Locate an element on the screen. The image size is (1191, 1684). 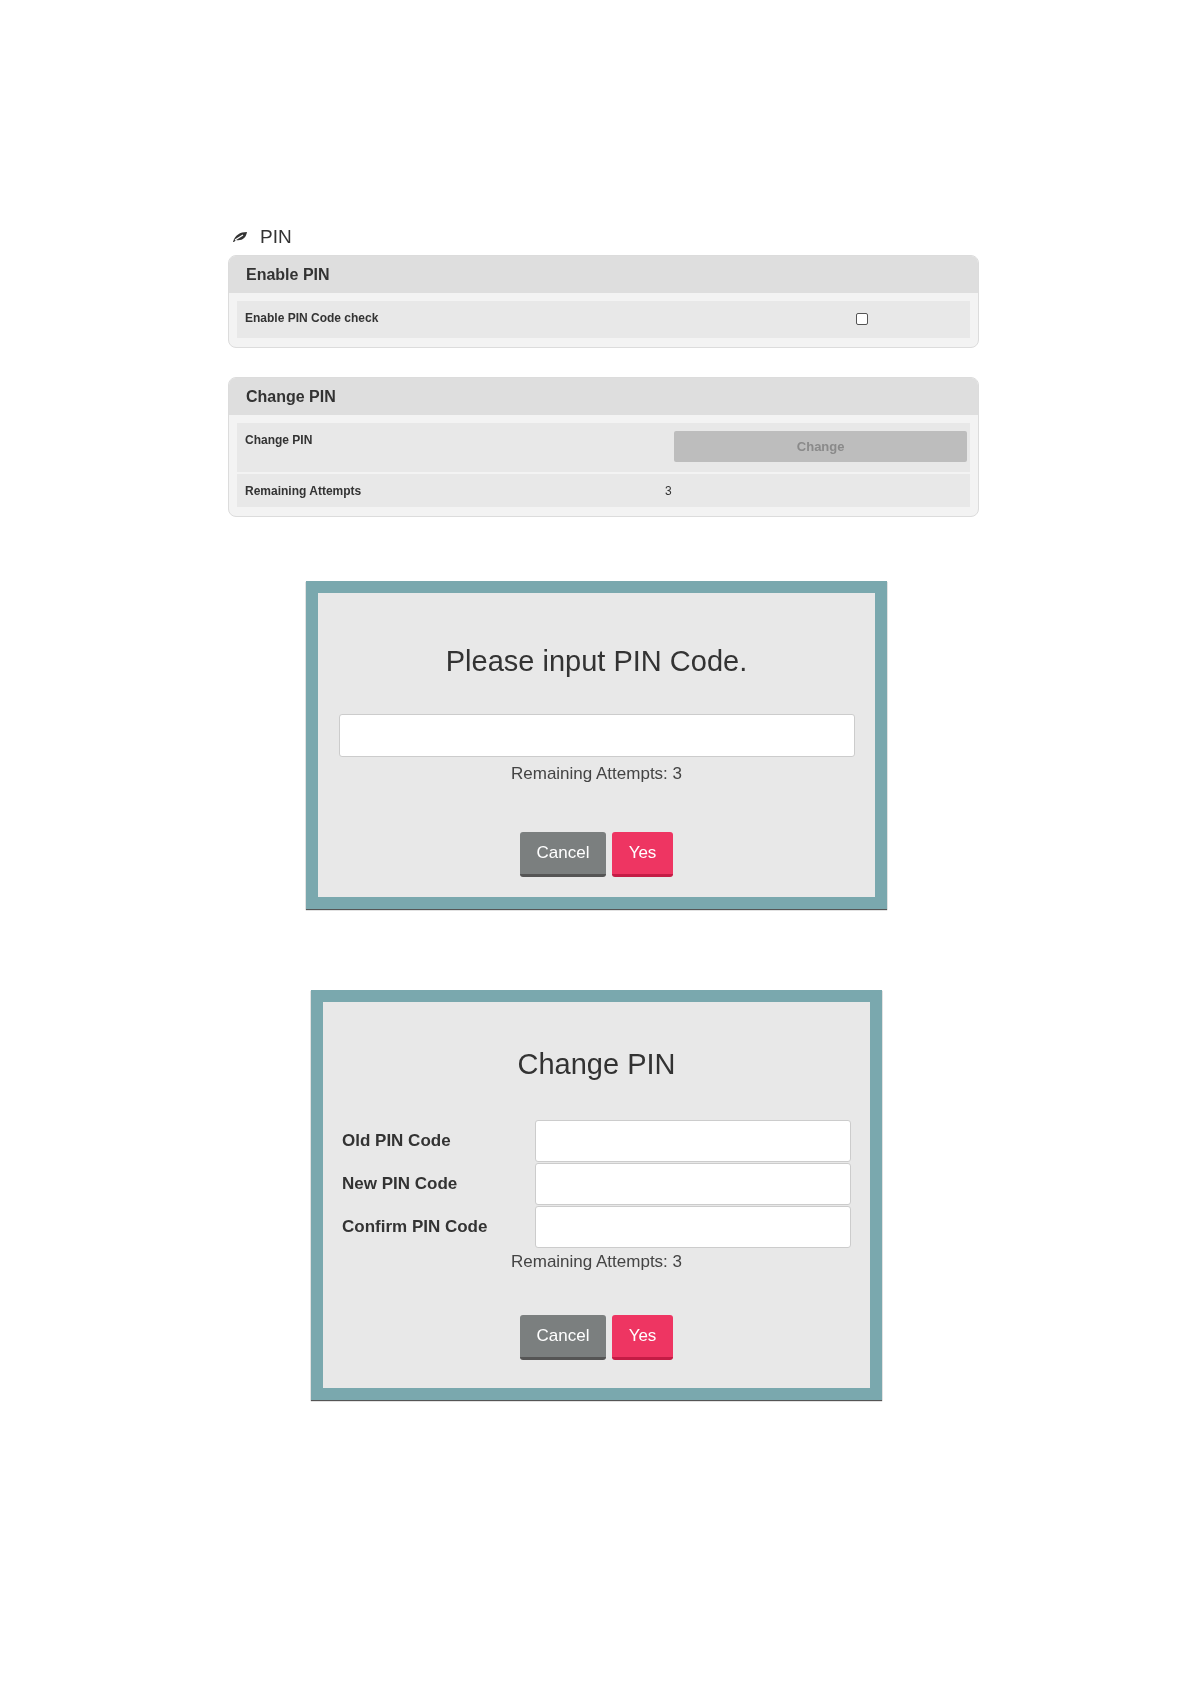
dialog-title: Change PIN is located at coordinates (596, 1064).